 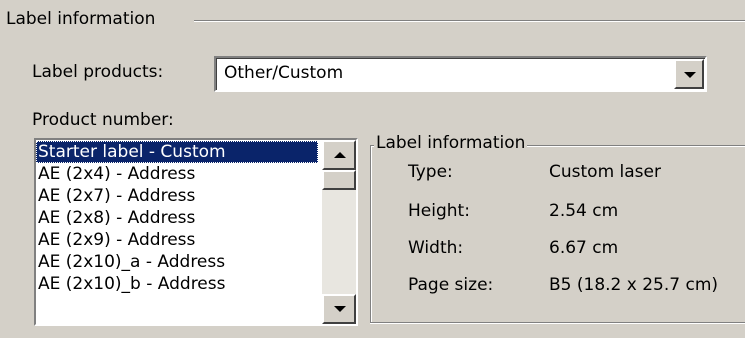 I want to click on scrollbar-thumb, so click(x=339, y=180).